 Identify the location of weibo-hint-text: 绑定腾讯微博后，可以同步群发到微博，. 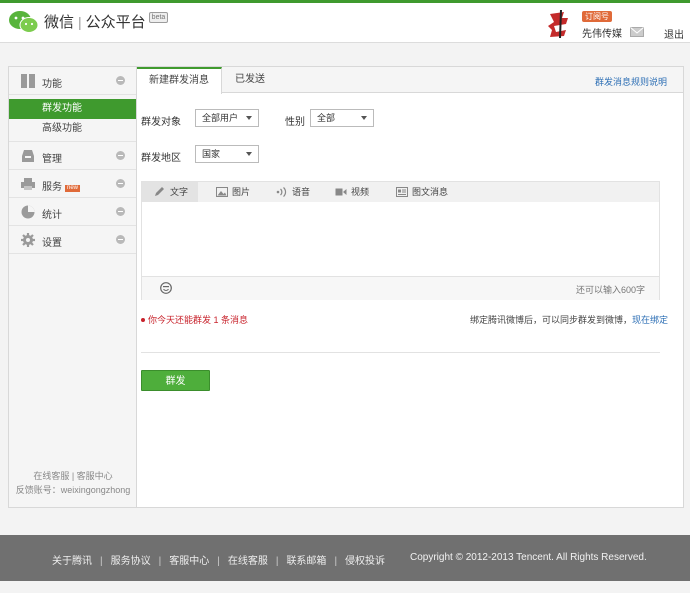
(550, 320).